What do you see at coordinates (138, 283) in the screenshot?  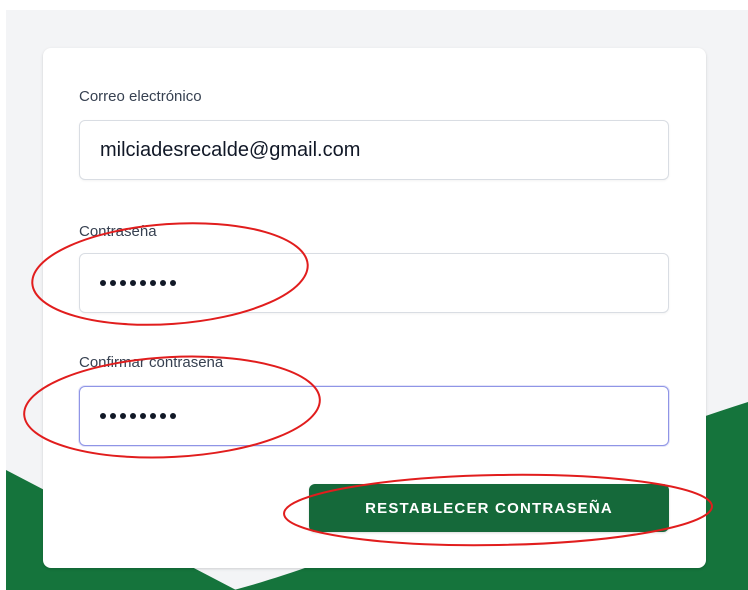 I see `password-masked-value` at bounding box center [138, 283].